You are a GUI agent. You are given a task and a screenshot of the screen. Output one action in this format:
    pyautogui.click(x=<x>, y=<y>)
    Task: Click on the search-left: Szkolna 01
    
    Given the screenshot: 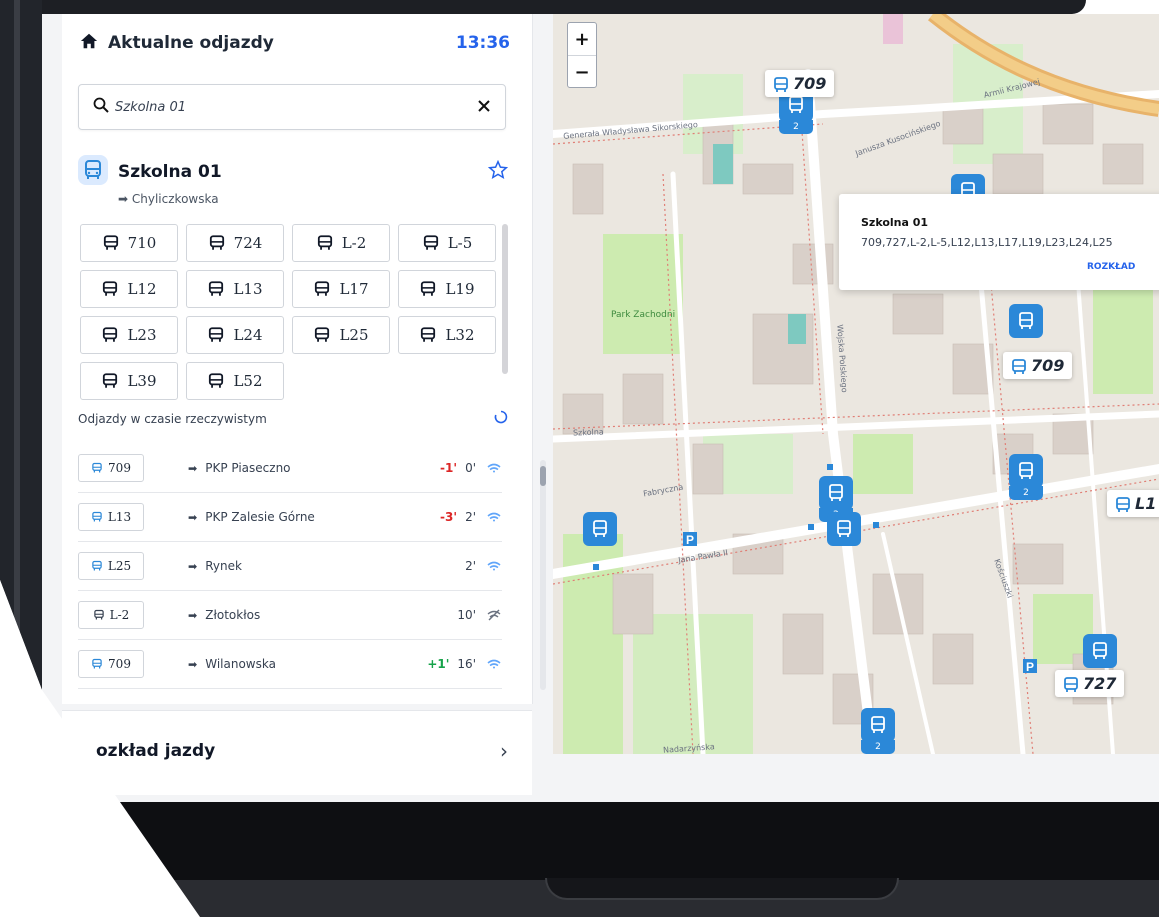 What is the action you would take?
    pyautogui.click(x=139, y=107)
    